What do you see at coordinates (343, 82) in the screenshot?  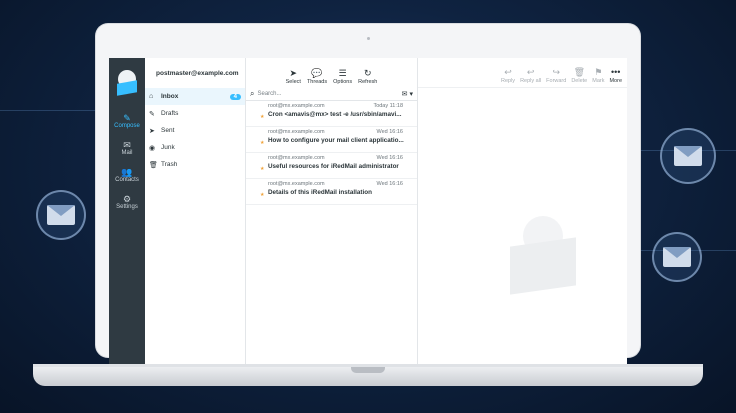 I see `options-label: Options` at bounding box center [343, 82].